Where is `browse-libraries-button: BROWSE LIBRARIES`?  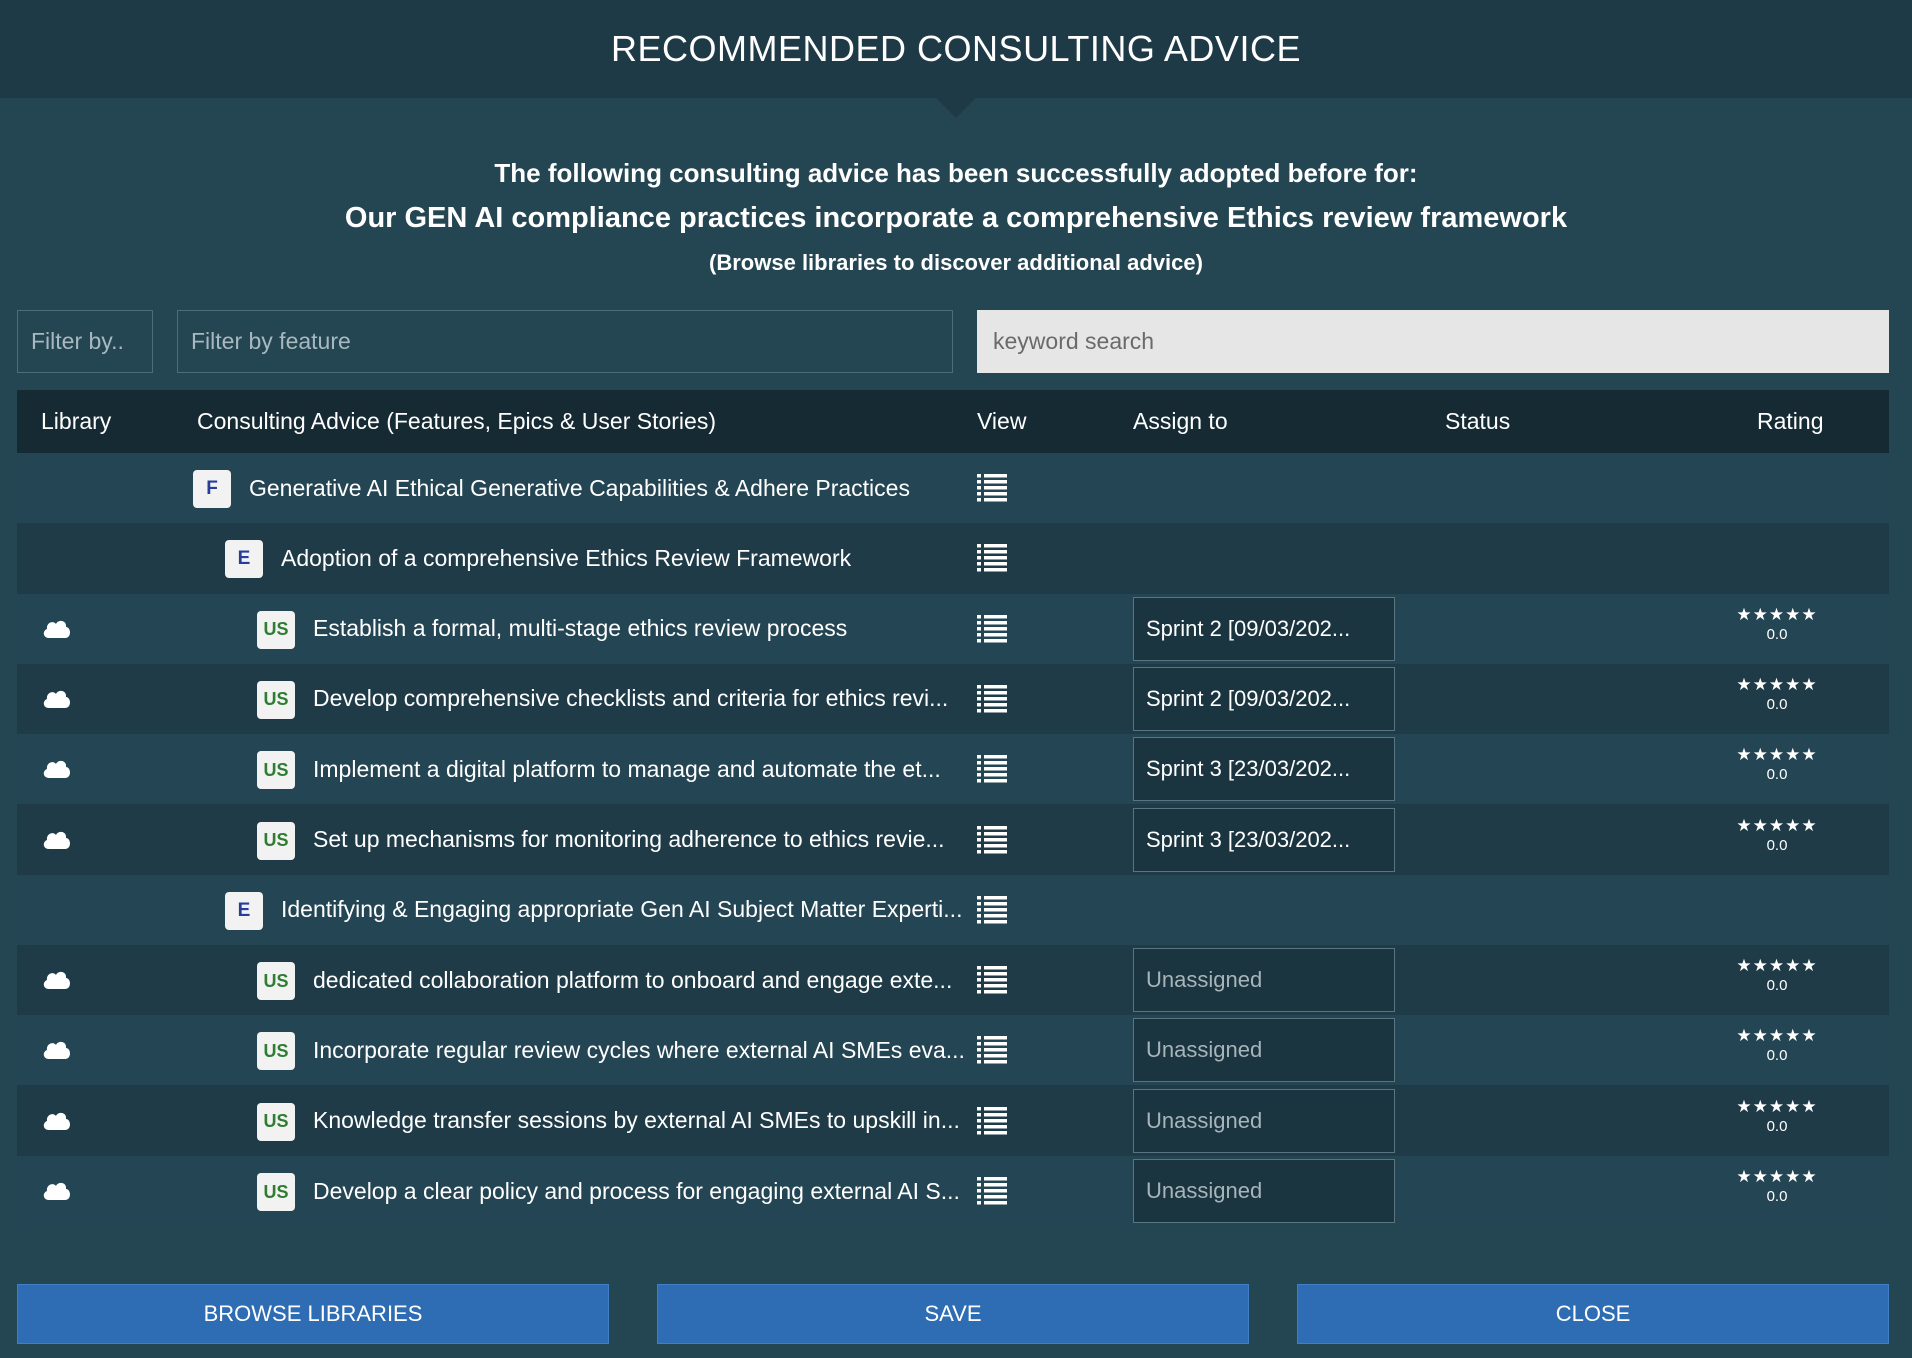 browse-libraries-button: BROWSE LIBRARIES is located at coordinates (313, 1314).